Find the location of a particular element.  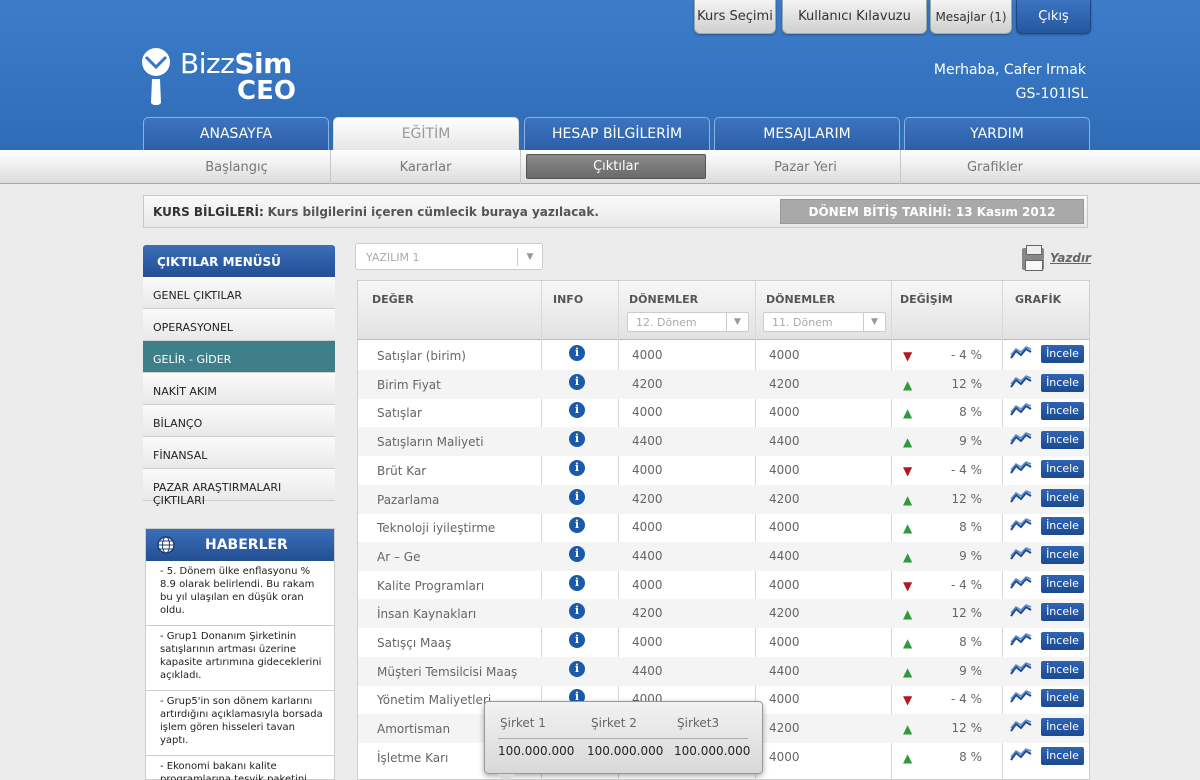

tab-messages: MESAJLARIM is located at coordinates (807, 133).